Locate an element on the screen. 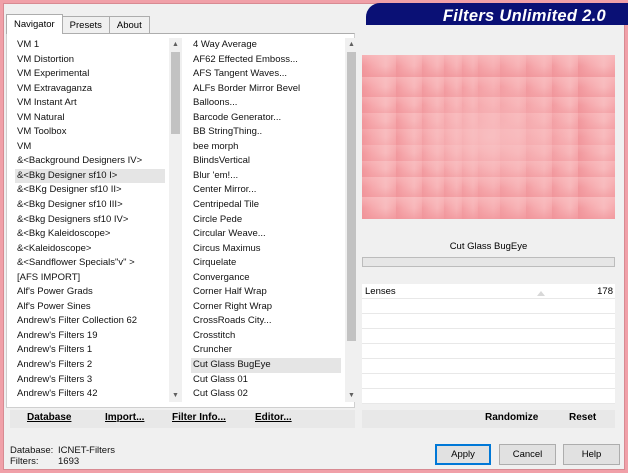 This screenshot has height=473, width=628. filters-value: 1693 is located at coordinates (69, 461).